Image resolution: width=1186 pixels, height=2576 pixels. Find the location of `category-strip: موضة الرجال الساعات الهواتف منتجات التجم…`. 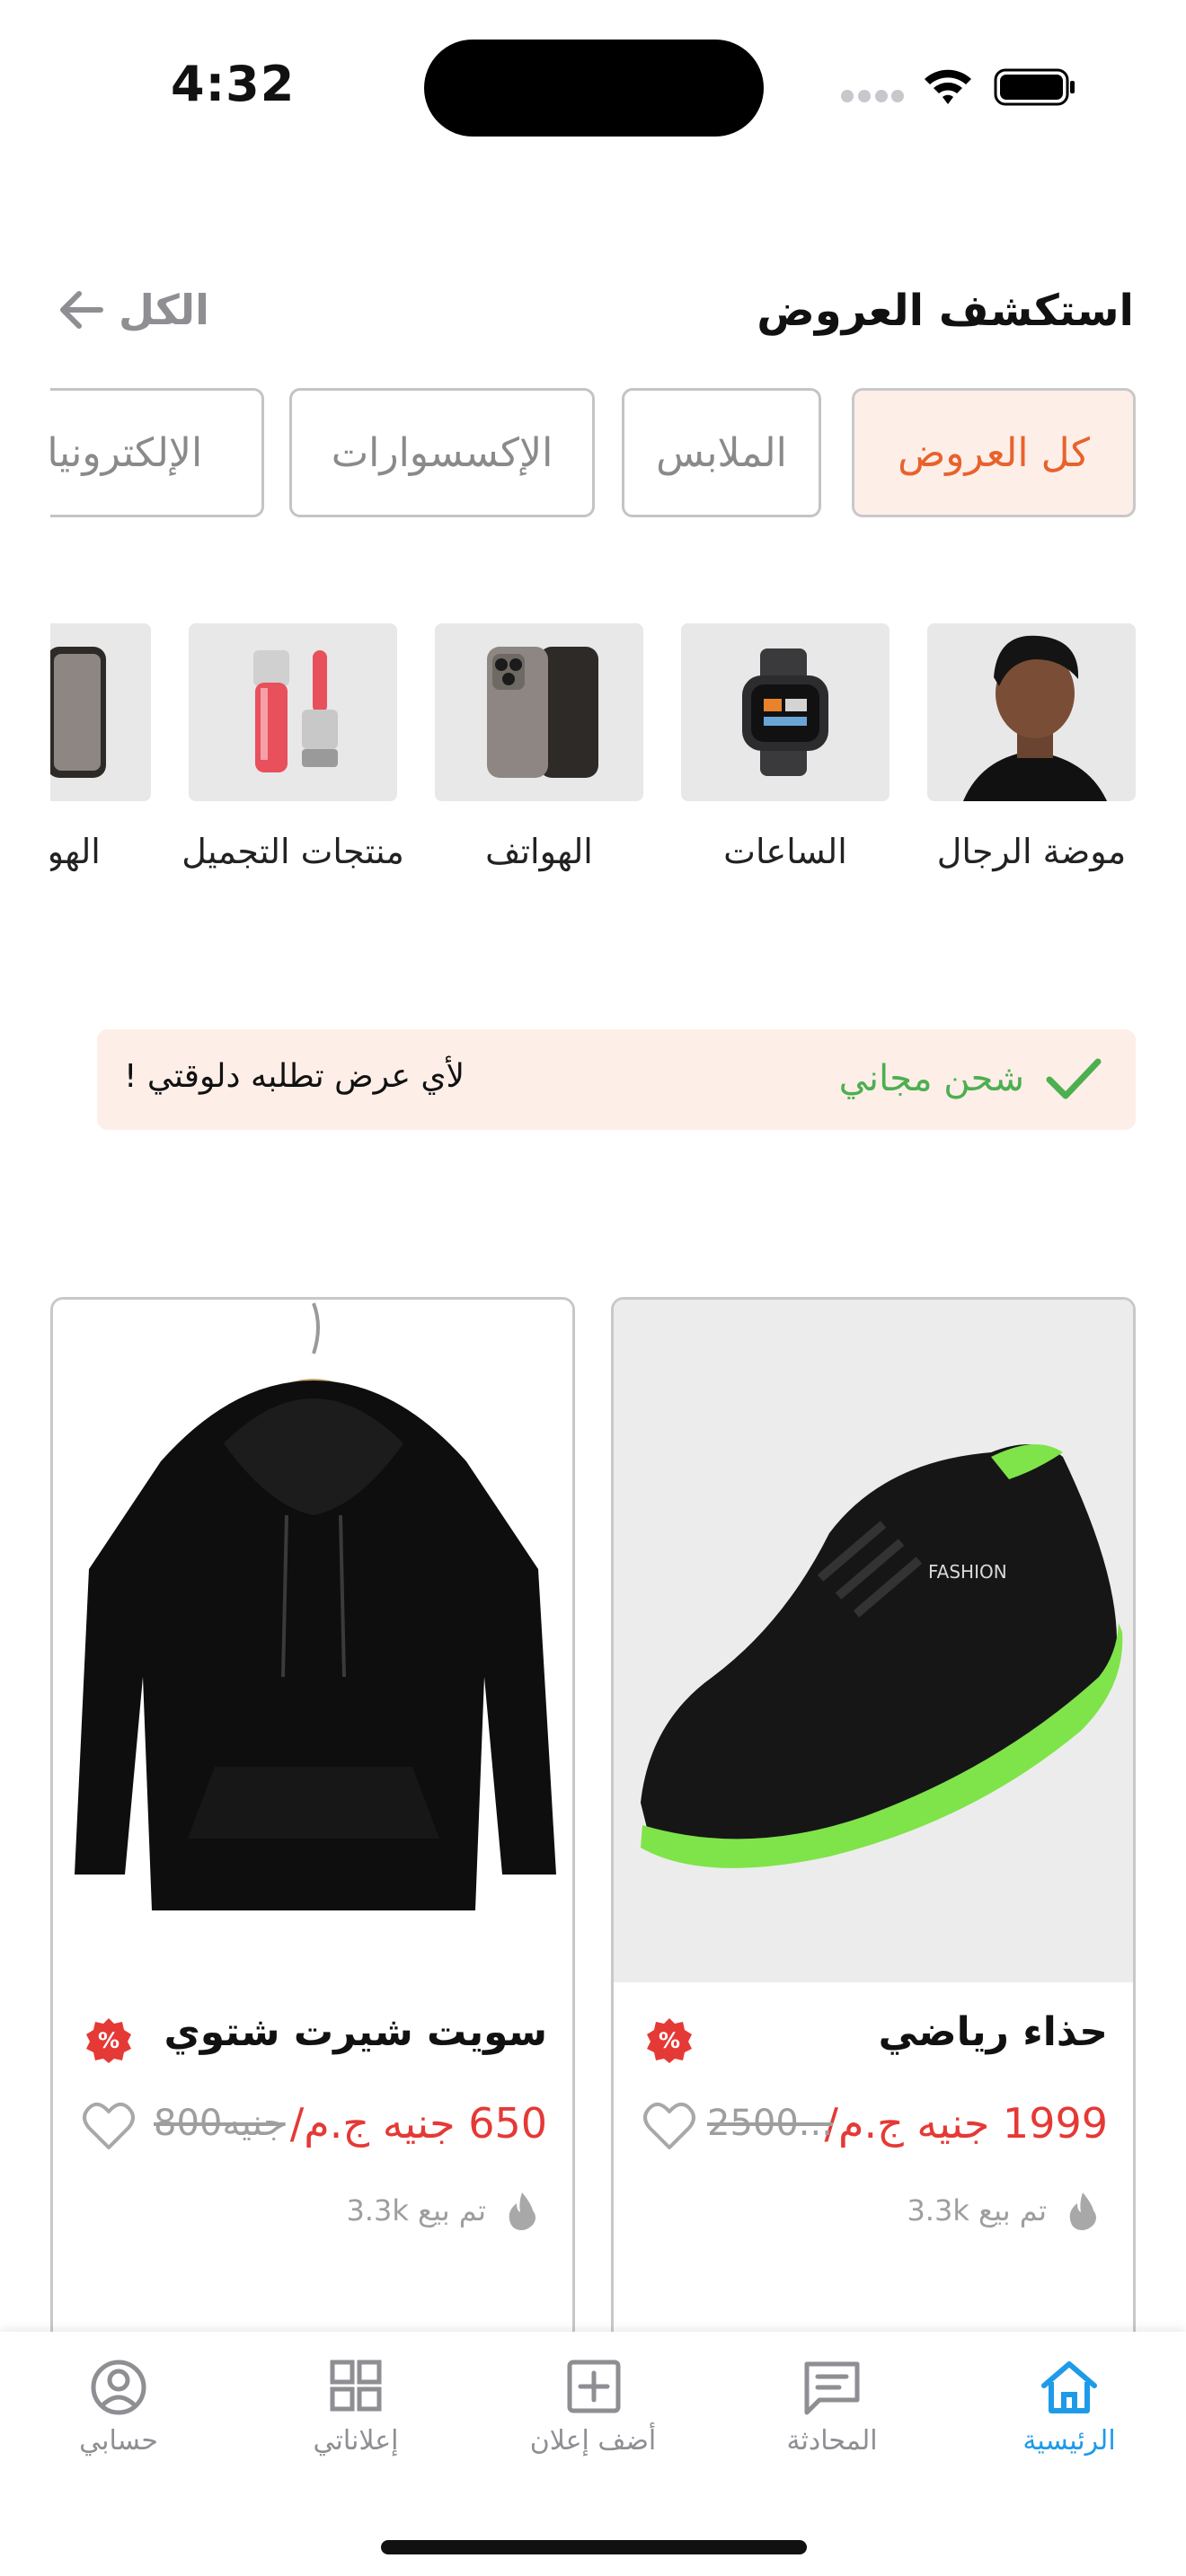

category-strip: موضة الرجال الساعات الهواتف منتجات التجم… is located at coordinates (593, 758).